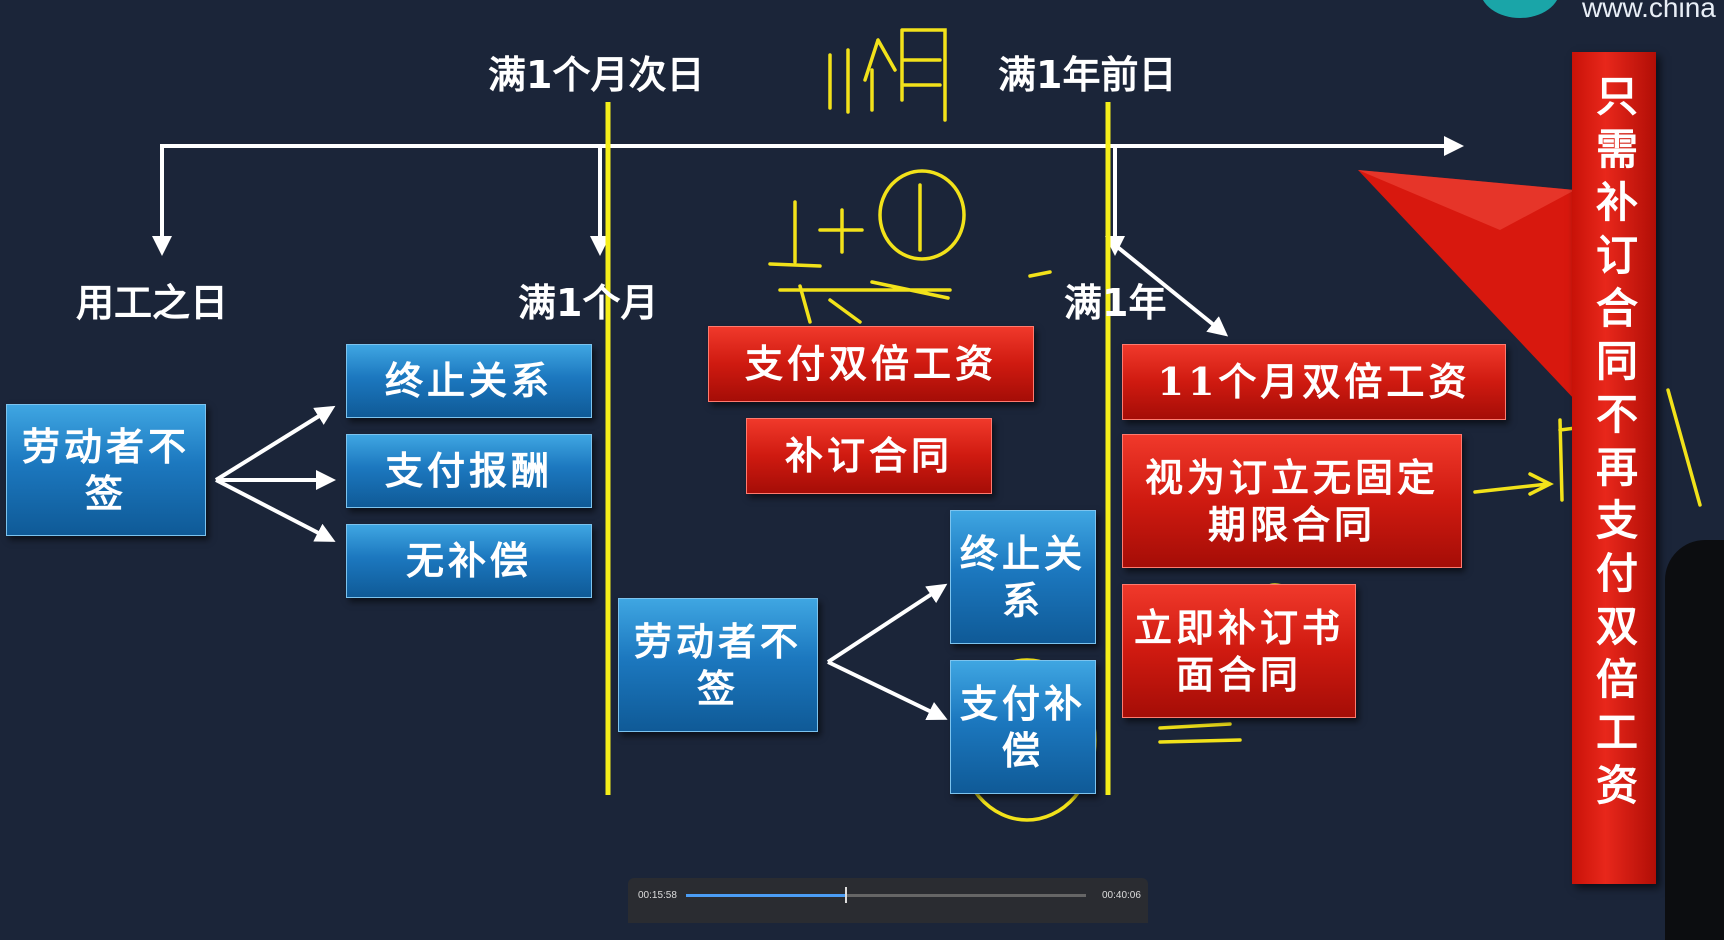 This screenshot has width=1724, height=940. Describe the element at coordinates (871, 364) in the screenshot. I see `penalty-double-wages: 支付双倍工资` at that location.